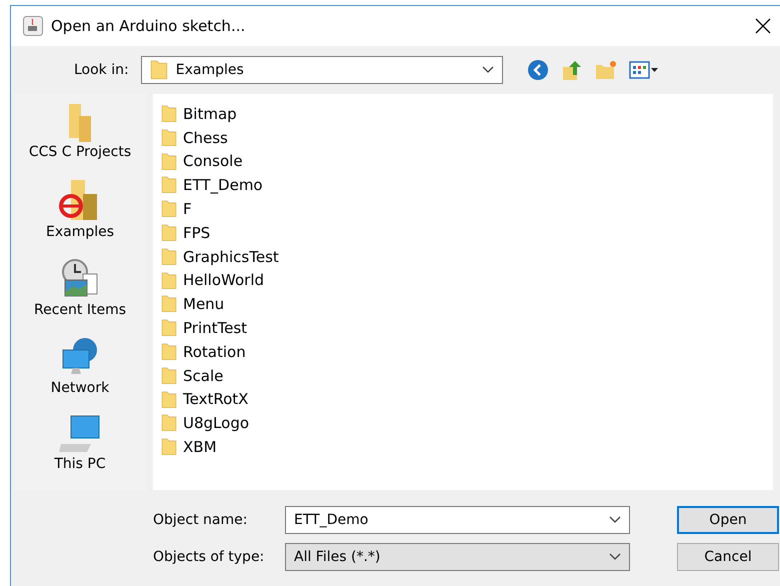 Image resolution: width=780 pixels, height=586 pixels. Describe the element at coordinates (203, 304) in the screenshot. I see `folder-name: Menu` at that location.